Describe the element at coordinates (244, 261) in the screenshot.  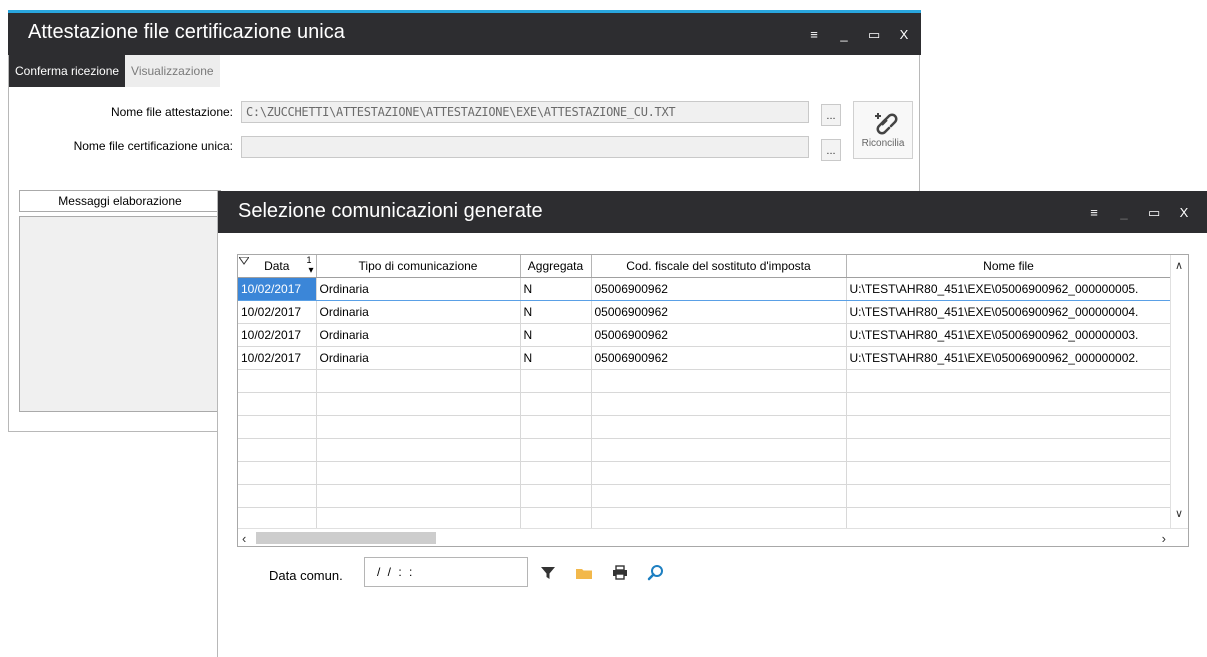
I see `filter-corner-icon` at that location.